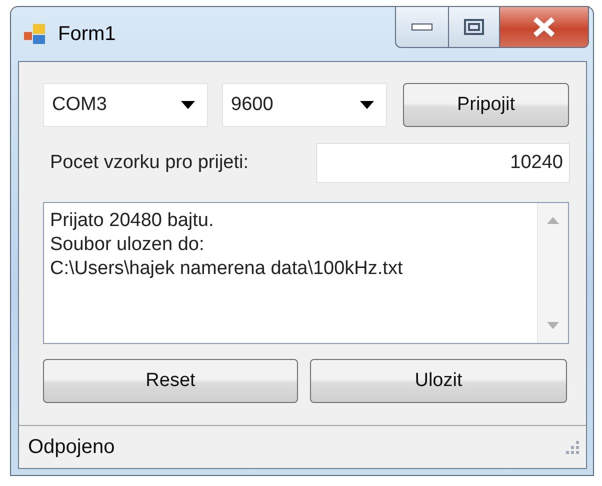 This screenshot has width=602, height=486. What do you see at coordinates (486, 105) in the screenshot?
I see `connect-button: Pripojit` at bounding box center [486, 105].